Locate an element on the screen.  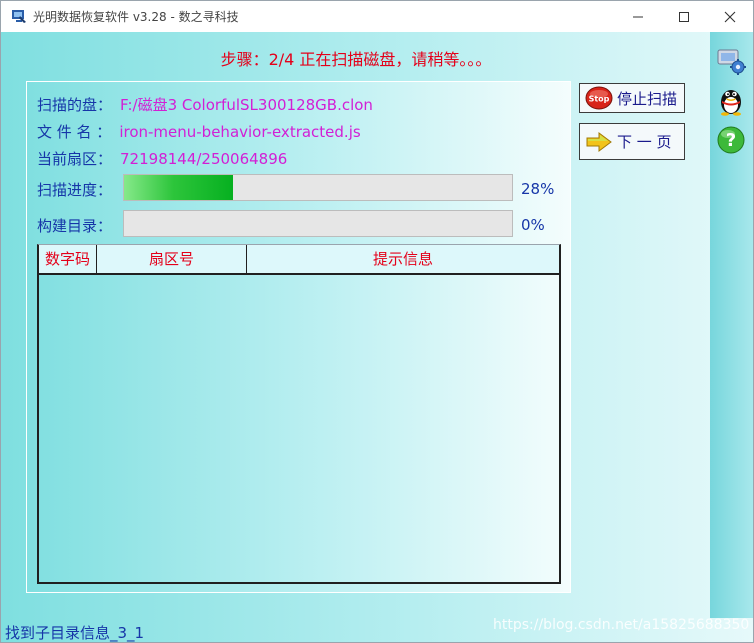
stop-scan-button: Stop 停止扫描 is located at coordinates (632, 98).